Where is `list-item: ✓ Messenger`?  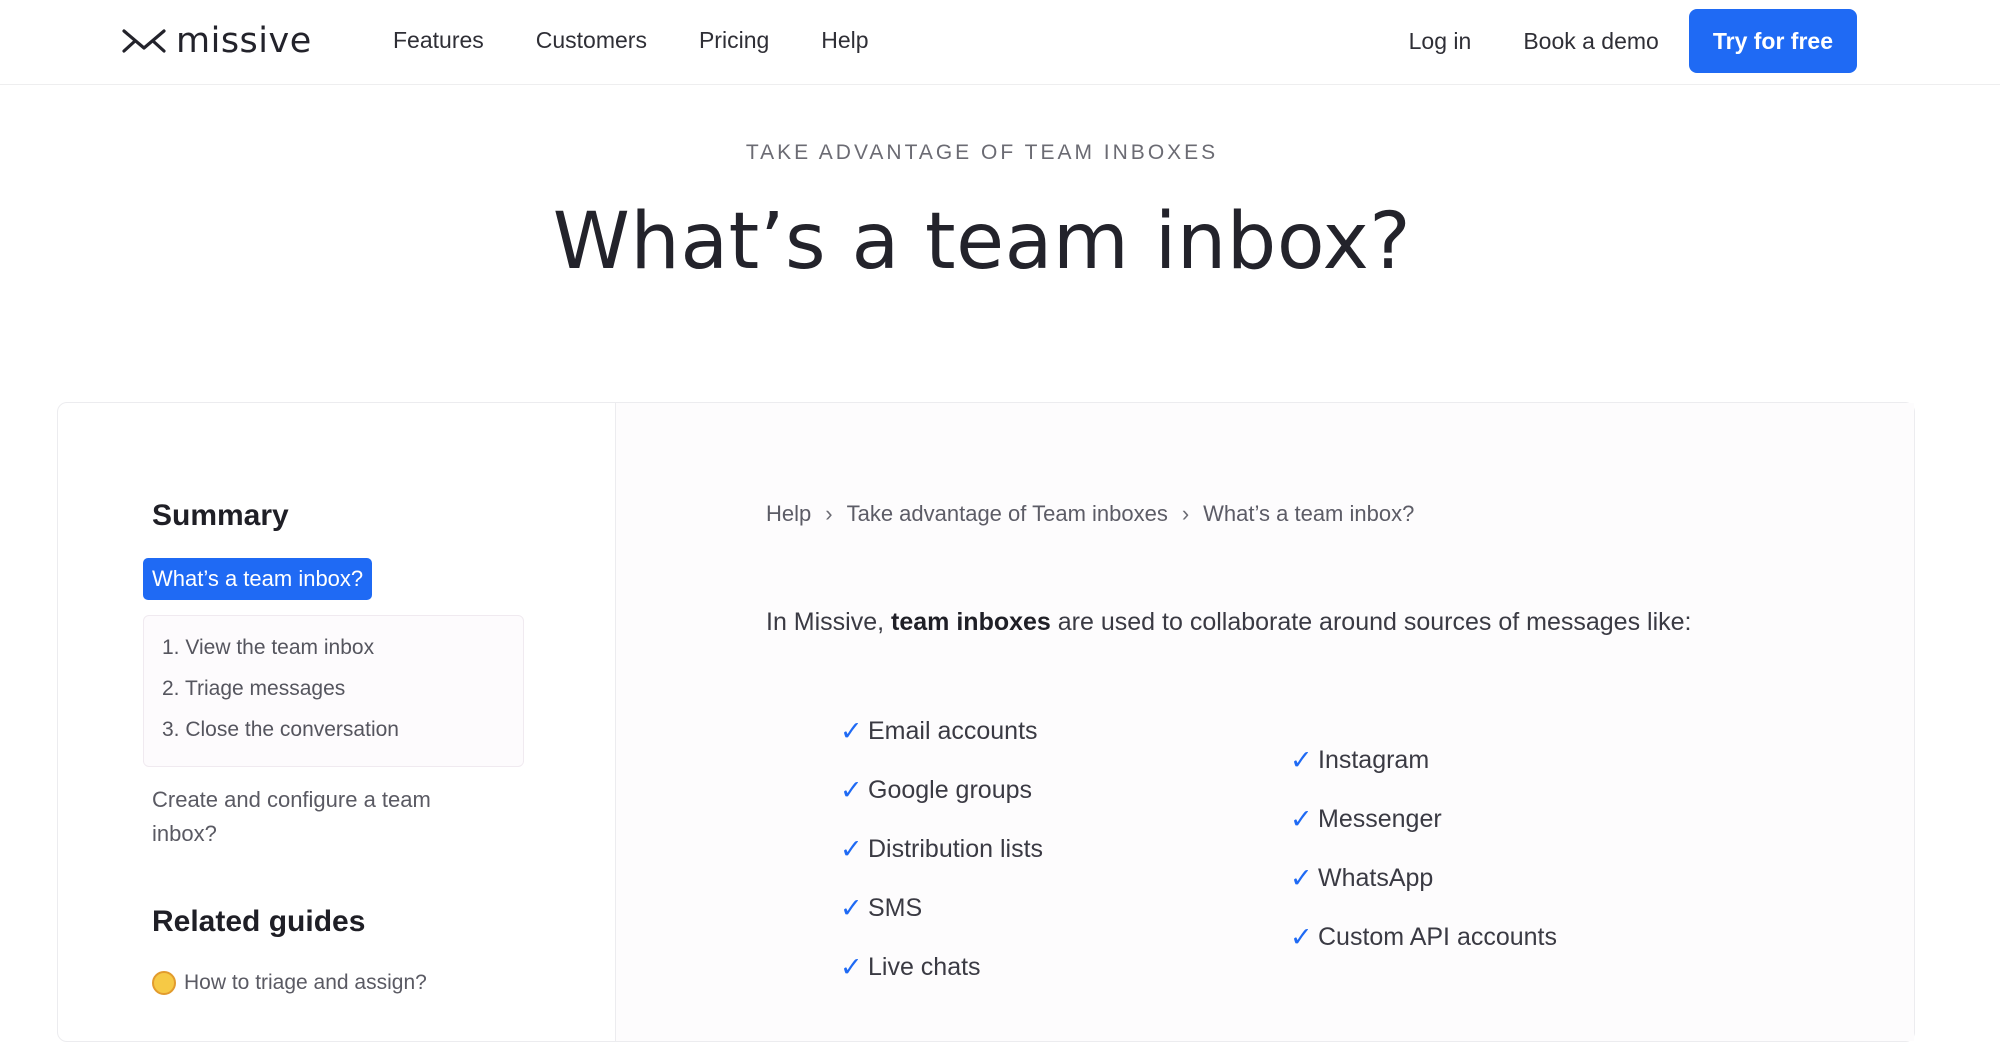
list-item: ✓ Messenger is located at coordinates (1423, 819).